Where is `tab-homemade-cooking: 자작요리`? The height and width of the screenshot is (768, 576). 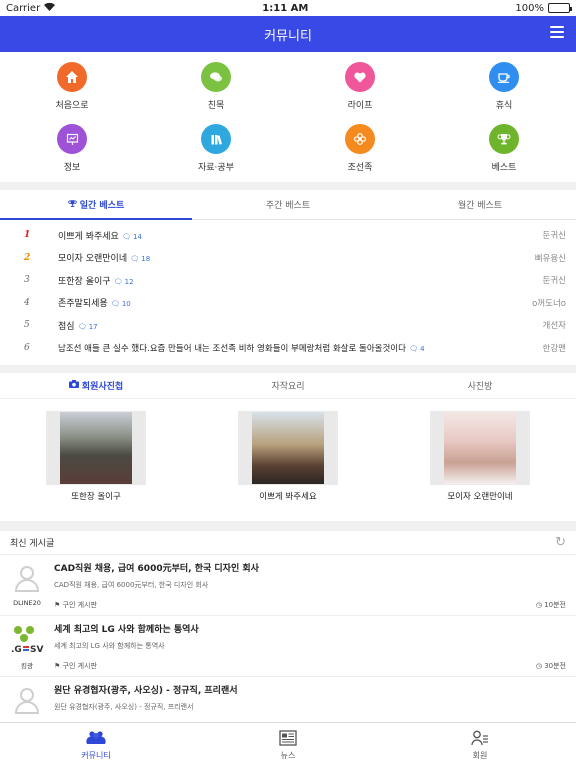
tab-homemade-cooking: 자작요리 is located at coordinates (288, 385).